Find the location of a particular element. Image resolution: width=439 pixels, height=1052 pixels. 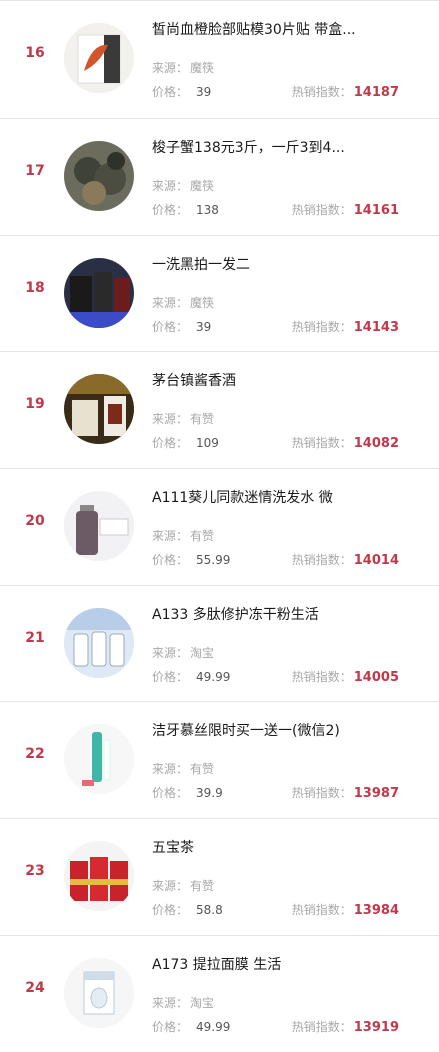

price-info: 价格： 55.99 is located at coordinates (191, 560).